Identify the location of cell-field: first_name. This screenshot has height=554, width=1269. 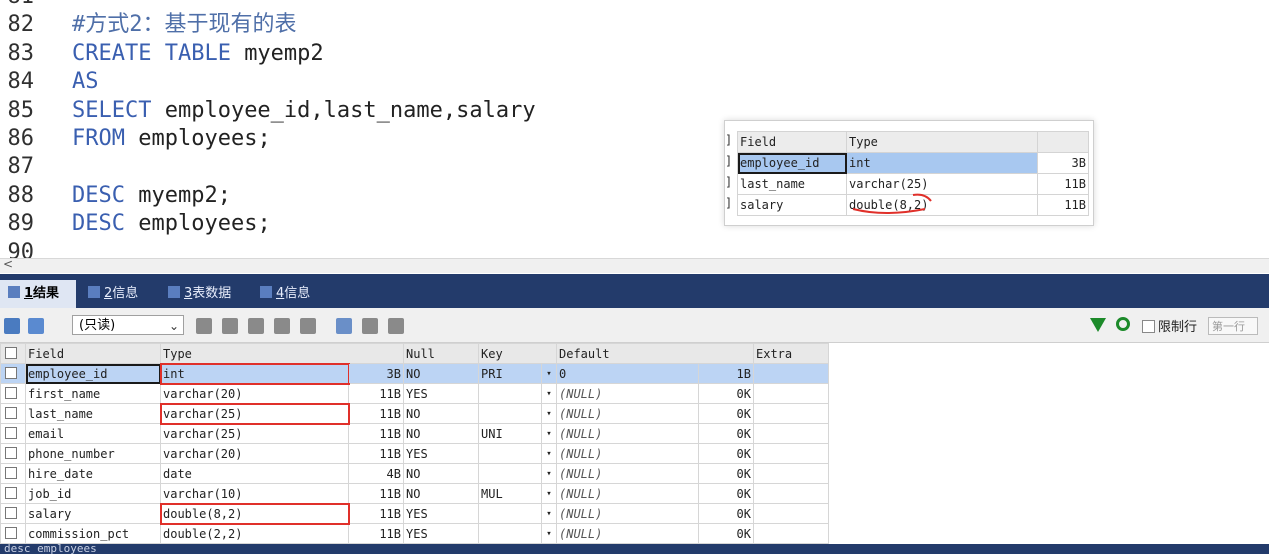
(93, 393).